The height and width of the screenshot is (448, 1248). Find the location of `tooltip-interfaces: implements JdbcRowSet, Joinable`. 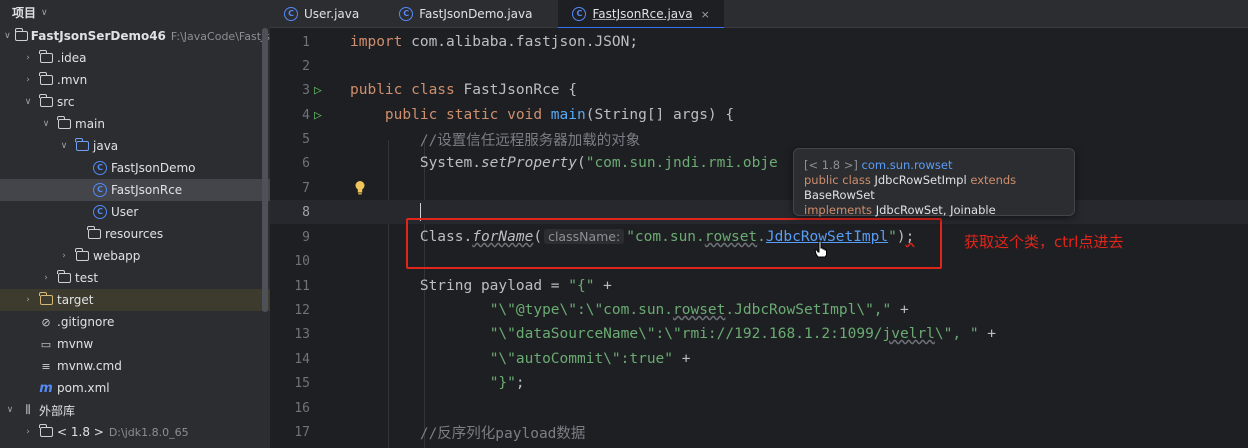

tooltip-interfaces: implements JdbcRowSet, Joinable is located at coordinates (934, 210).